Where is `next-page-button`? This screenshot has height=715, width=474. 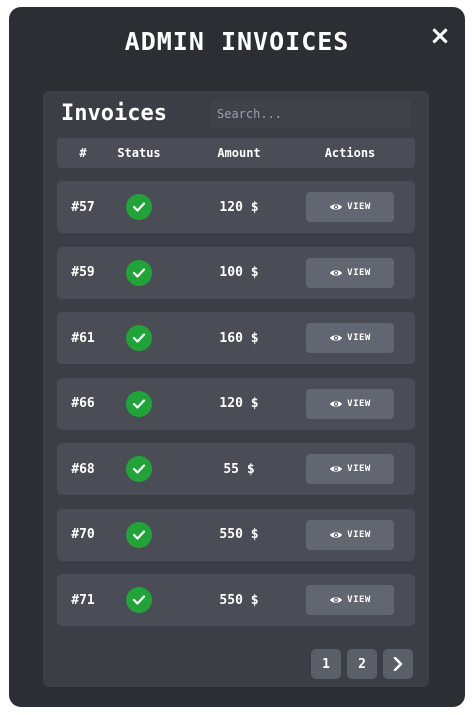 next-page-button is located at coordinates (398, 664).